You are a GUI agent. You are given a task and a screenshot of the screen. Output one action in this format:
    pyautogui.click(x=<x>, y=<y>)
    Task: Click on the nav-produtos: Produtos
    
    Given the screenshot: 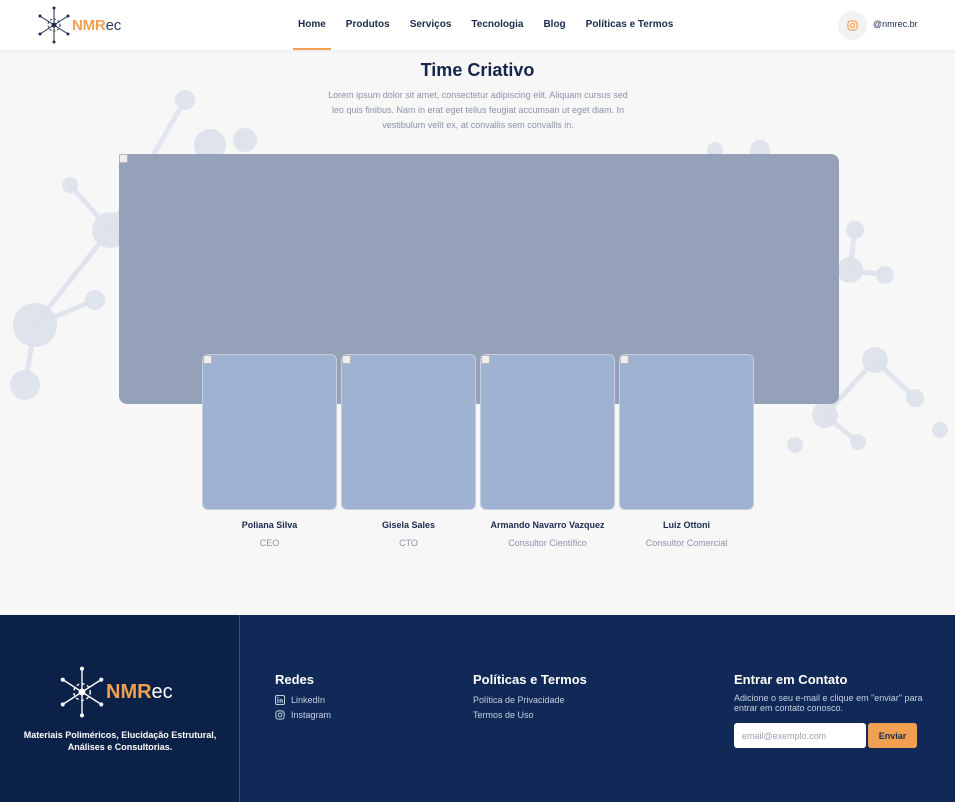 What is the action you would take?
    pyautogui.click(x=368, y=25)
    